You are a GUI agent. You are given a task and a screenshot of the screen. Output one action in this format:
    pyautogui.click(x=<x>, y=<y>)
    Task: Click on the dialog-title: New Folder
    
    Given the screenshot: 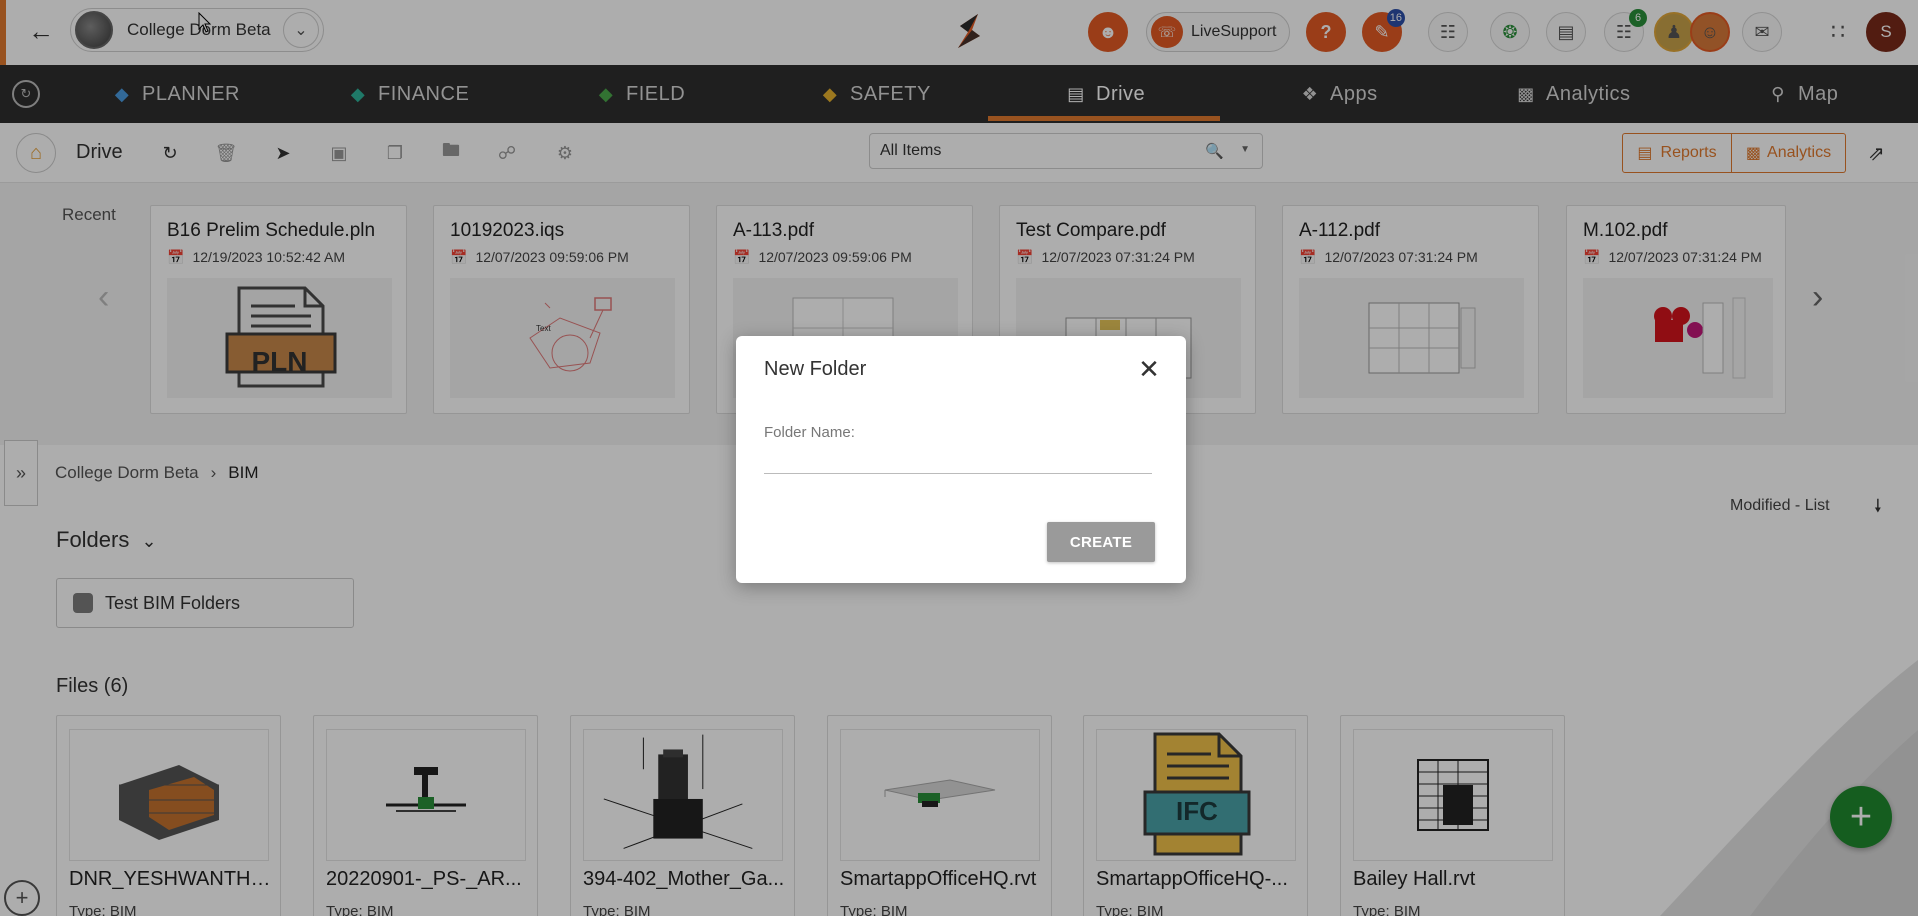 What is the action you would take?
    pyautogui.click(x=815, y=369)
    